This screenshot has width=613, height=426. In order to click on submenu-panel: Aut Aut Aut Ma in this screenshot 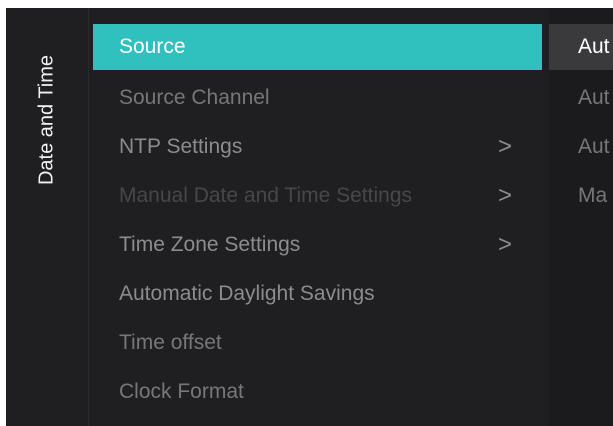, I will do `click(581, 217)`.